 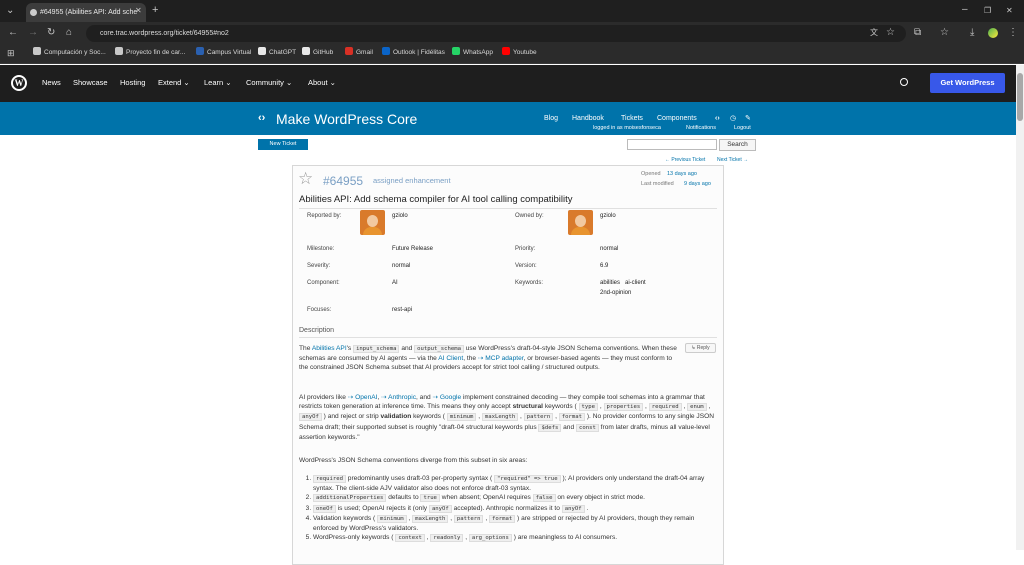 What do you see at coordinates (525, 52) in the screenshot?
I see `bookmark-label: Youtube` at bounding box center [525, 52].